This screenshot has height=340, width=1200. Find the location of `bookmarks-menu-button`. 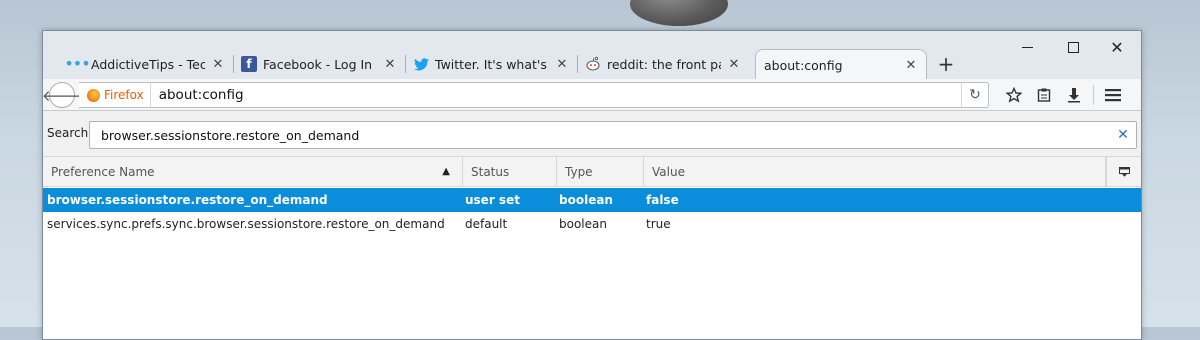

bookmarks-menu-button is located at coordinates (1044, 95).